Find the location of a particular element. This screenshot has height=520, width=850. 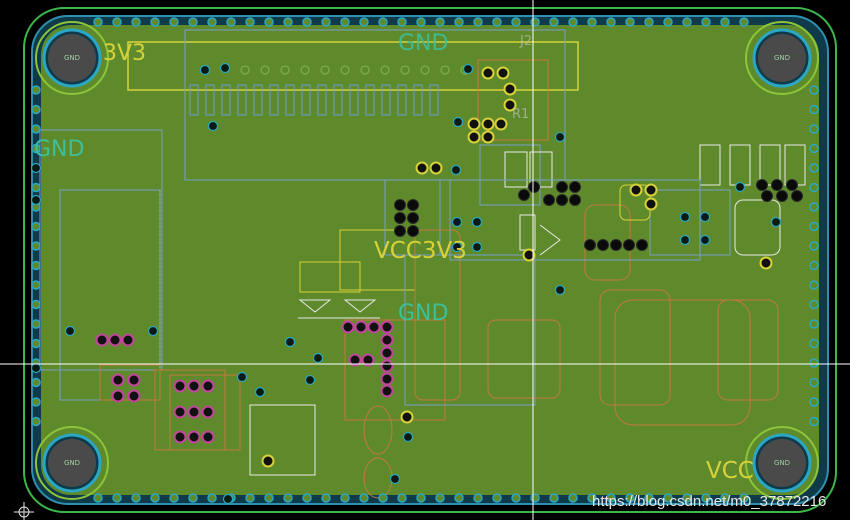

mounting-hole-bottom-left: GND is located at coordinates (72, 463).